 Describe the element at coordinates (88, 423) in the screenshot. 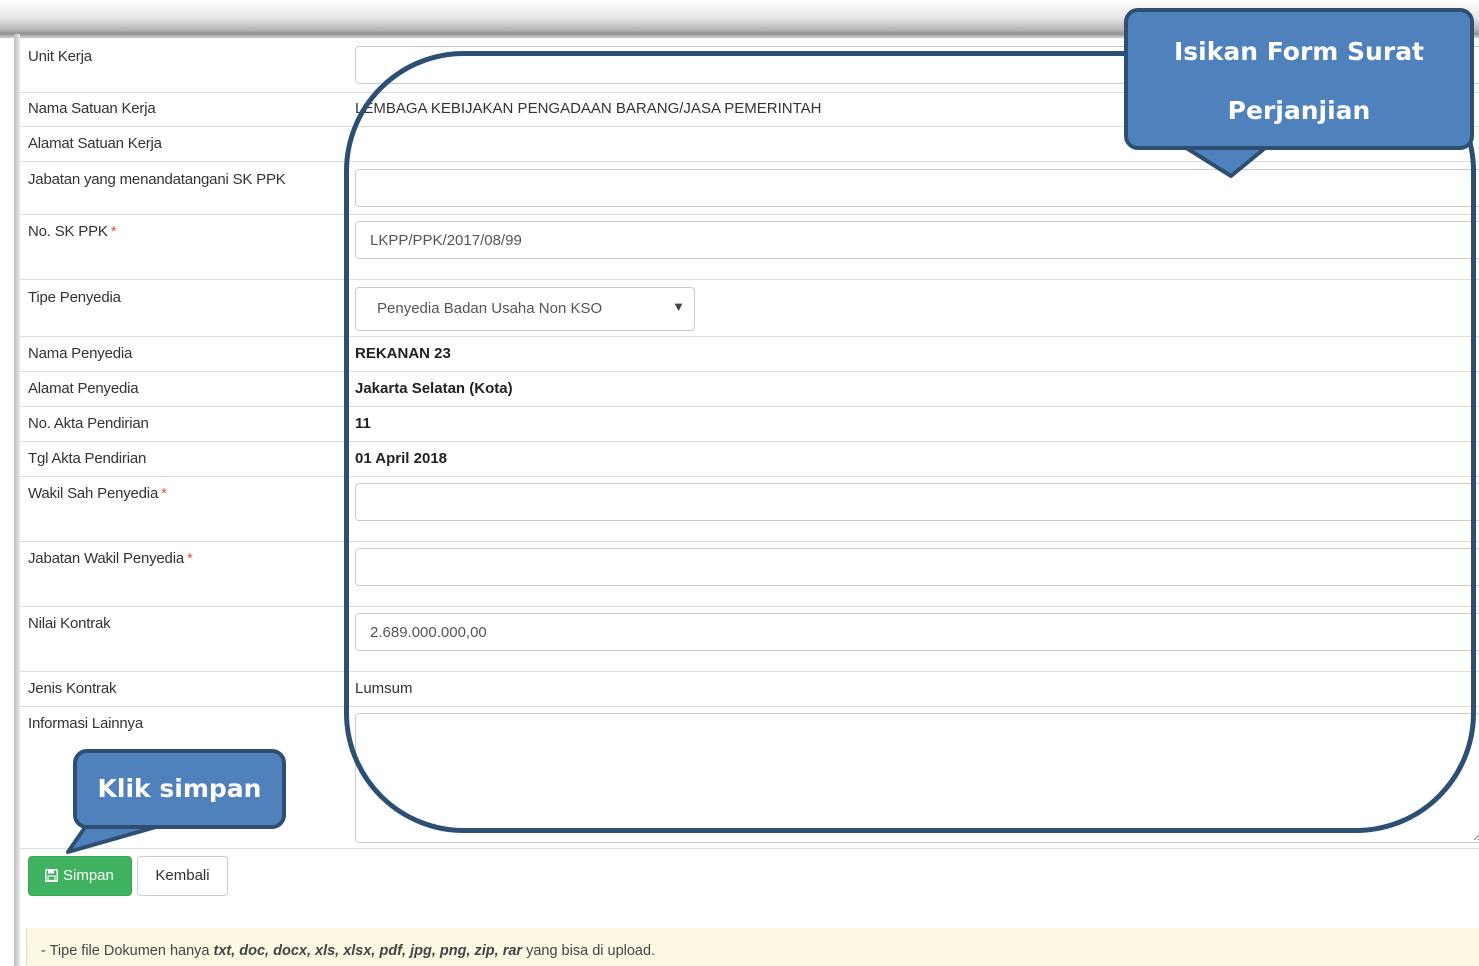

I see `label-no-akta: No. Akta Pendirian` at that location.